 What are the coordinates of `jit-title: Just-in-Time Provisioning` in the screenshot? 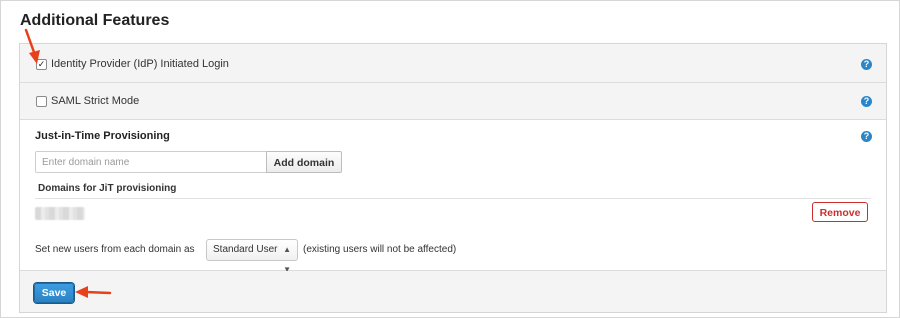 It's located at (102, 136).